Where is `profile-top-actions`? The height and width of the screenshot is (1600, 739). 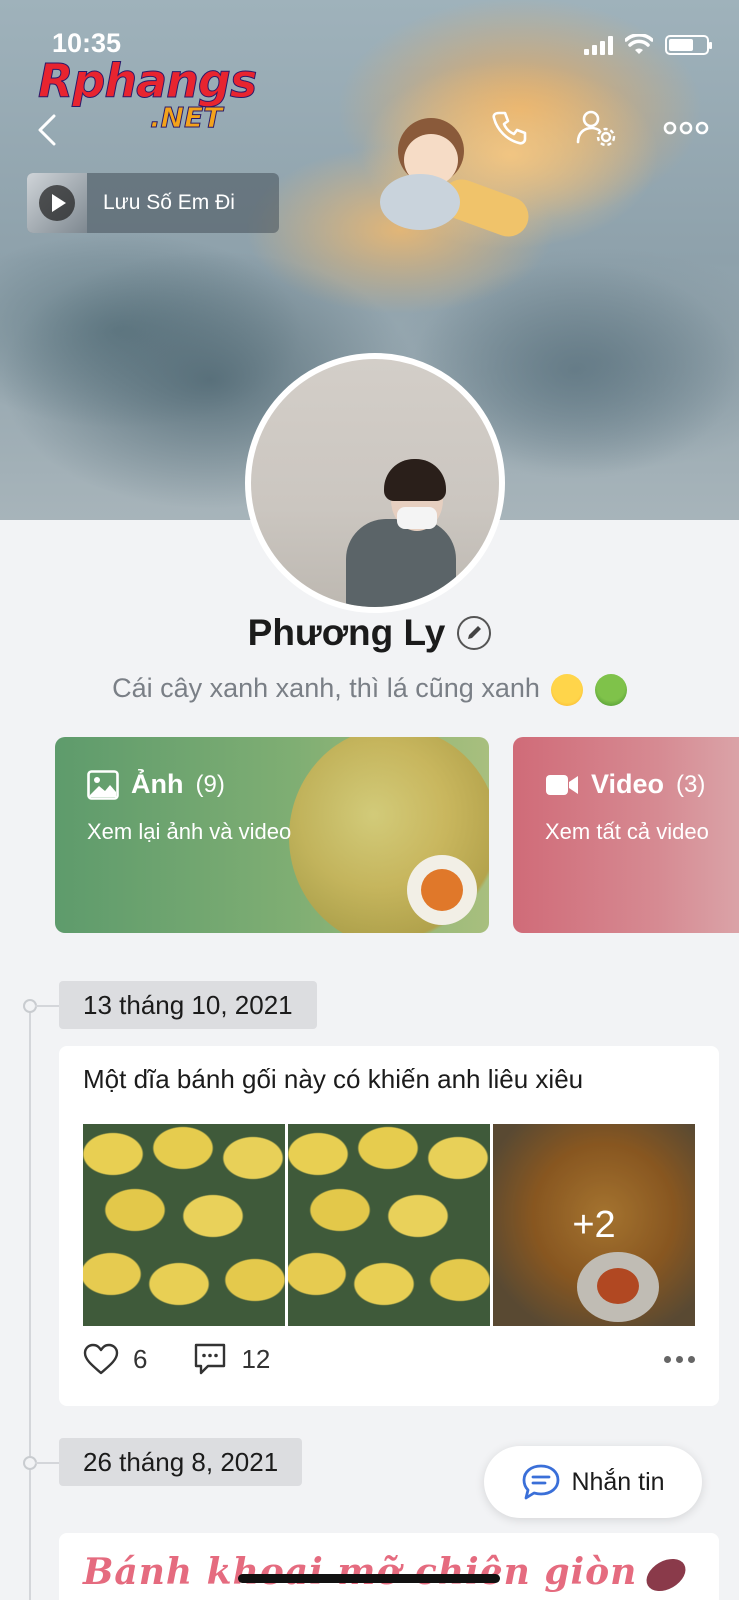
profile-top-actions is located at coordinates (599, 128).